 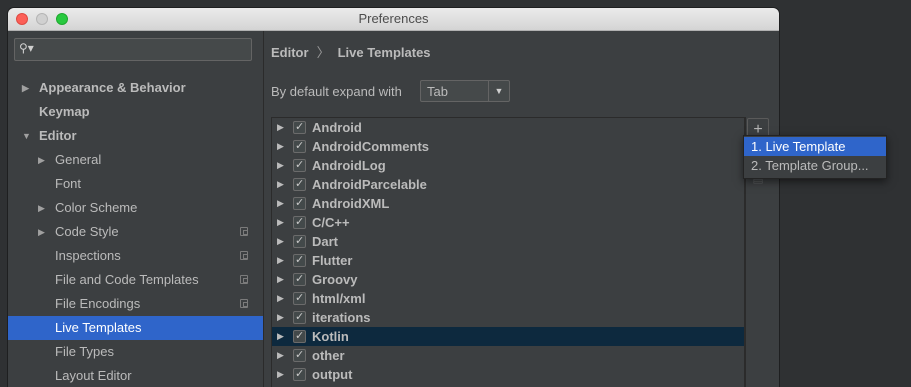 What do you see at coordinates (96, 207) in the screenshot?
I see `sidebar-item-label: Color Scheme` at bounding box center [96, 207].